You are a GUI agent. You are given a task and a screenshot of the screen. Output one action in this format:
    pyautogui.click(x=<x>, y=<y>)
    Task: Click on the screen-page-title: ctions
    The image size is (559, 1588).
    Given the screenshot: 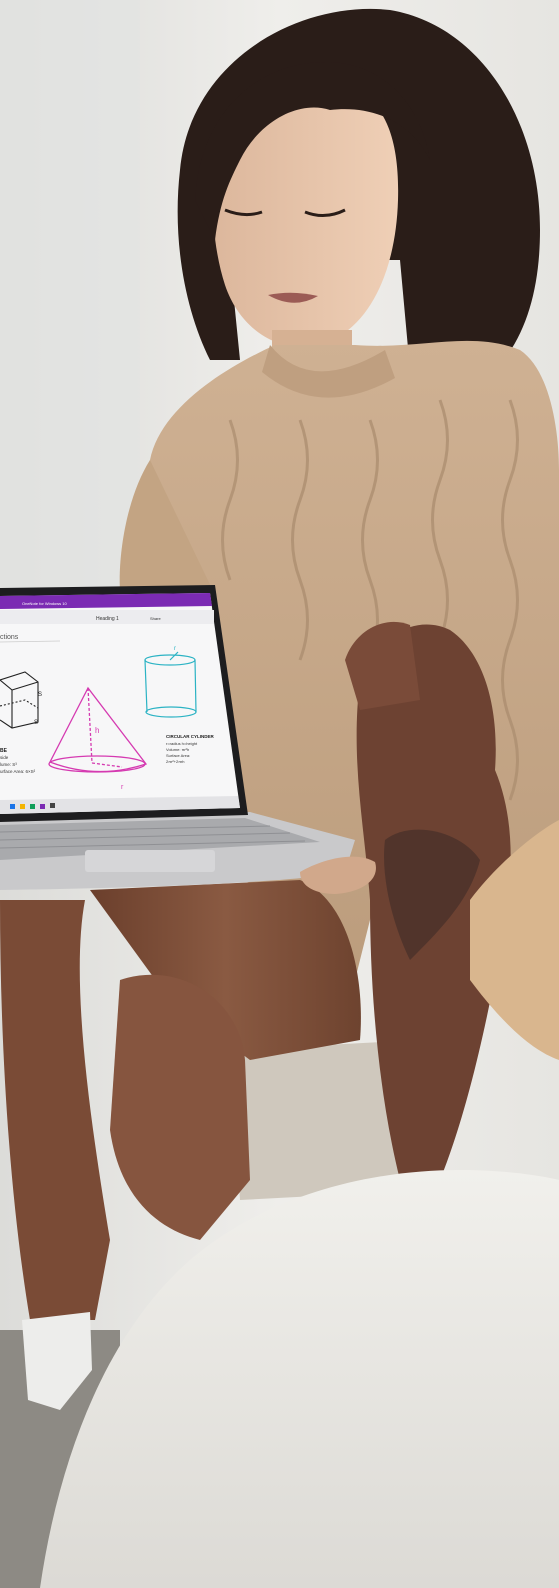 What is the action you would take?
    pyautogui.click(x=9, y=637)
    